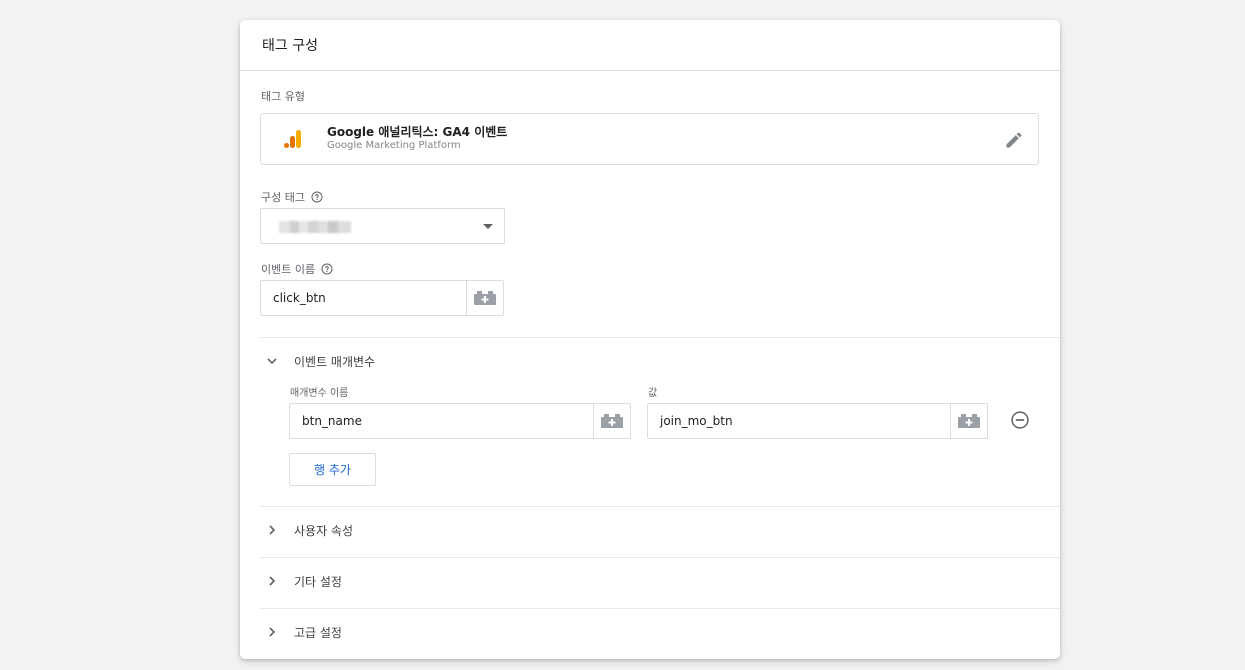  I want to click on event-name-value: click_btn, so click(363, 298).